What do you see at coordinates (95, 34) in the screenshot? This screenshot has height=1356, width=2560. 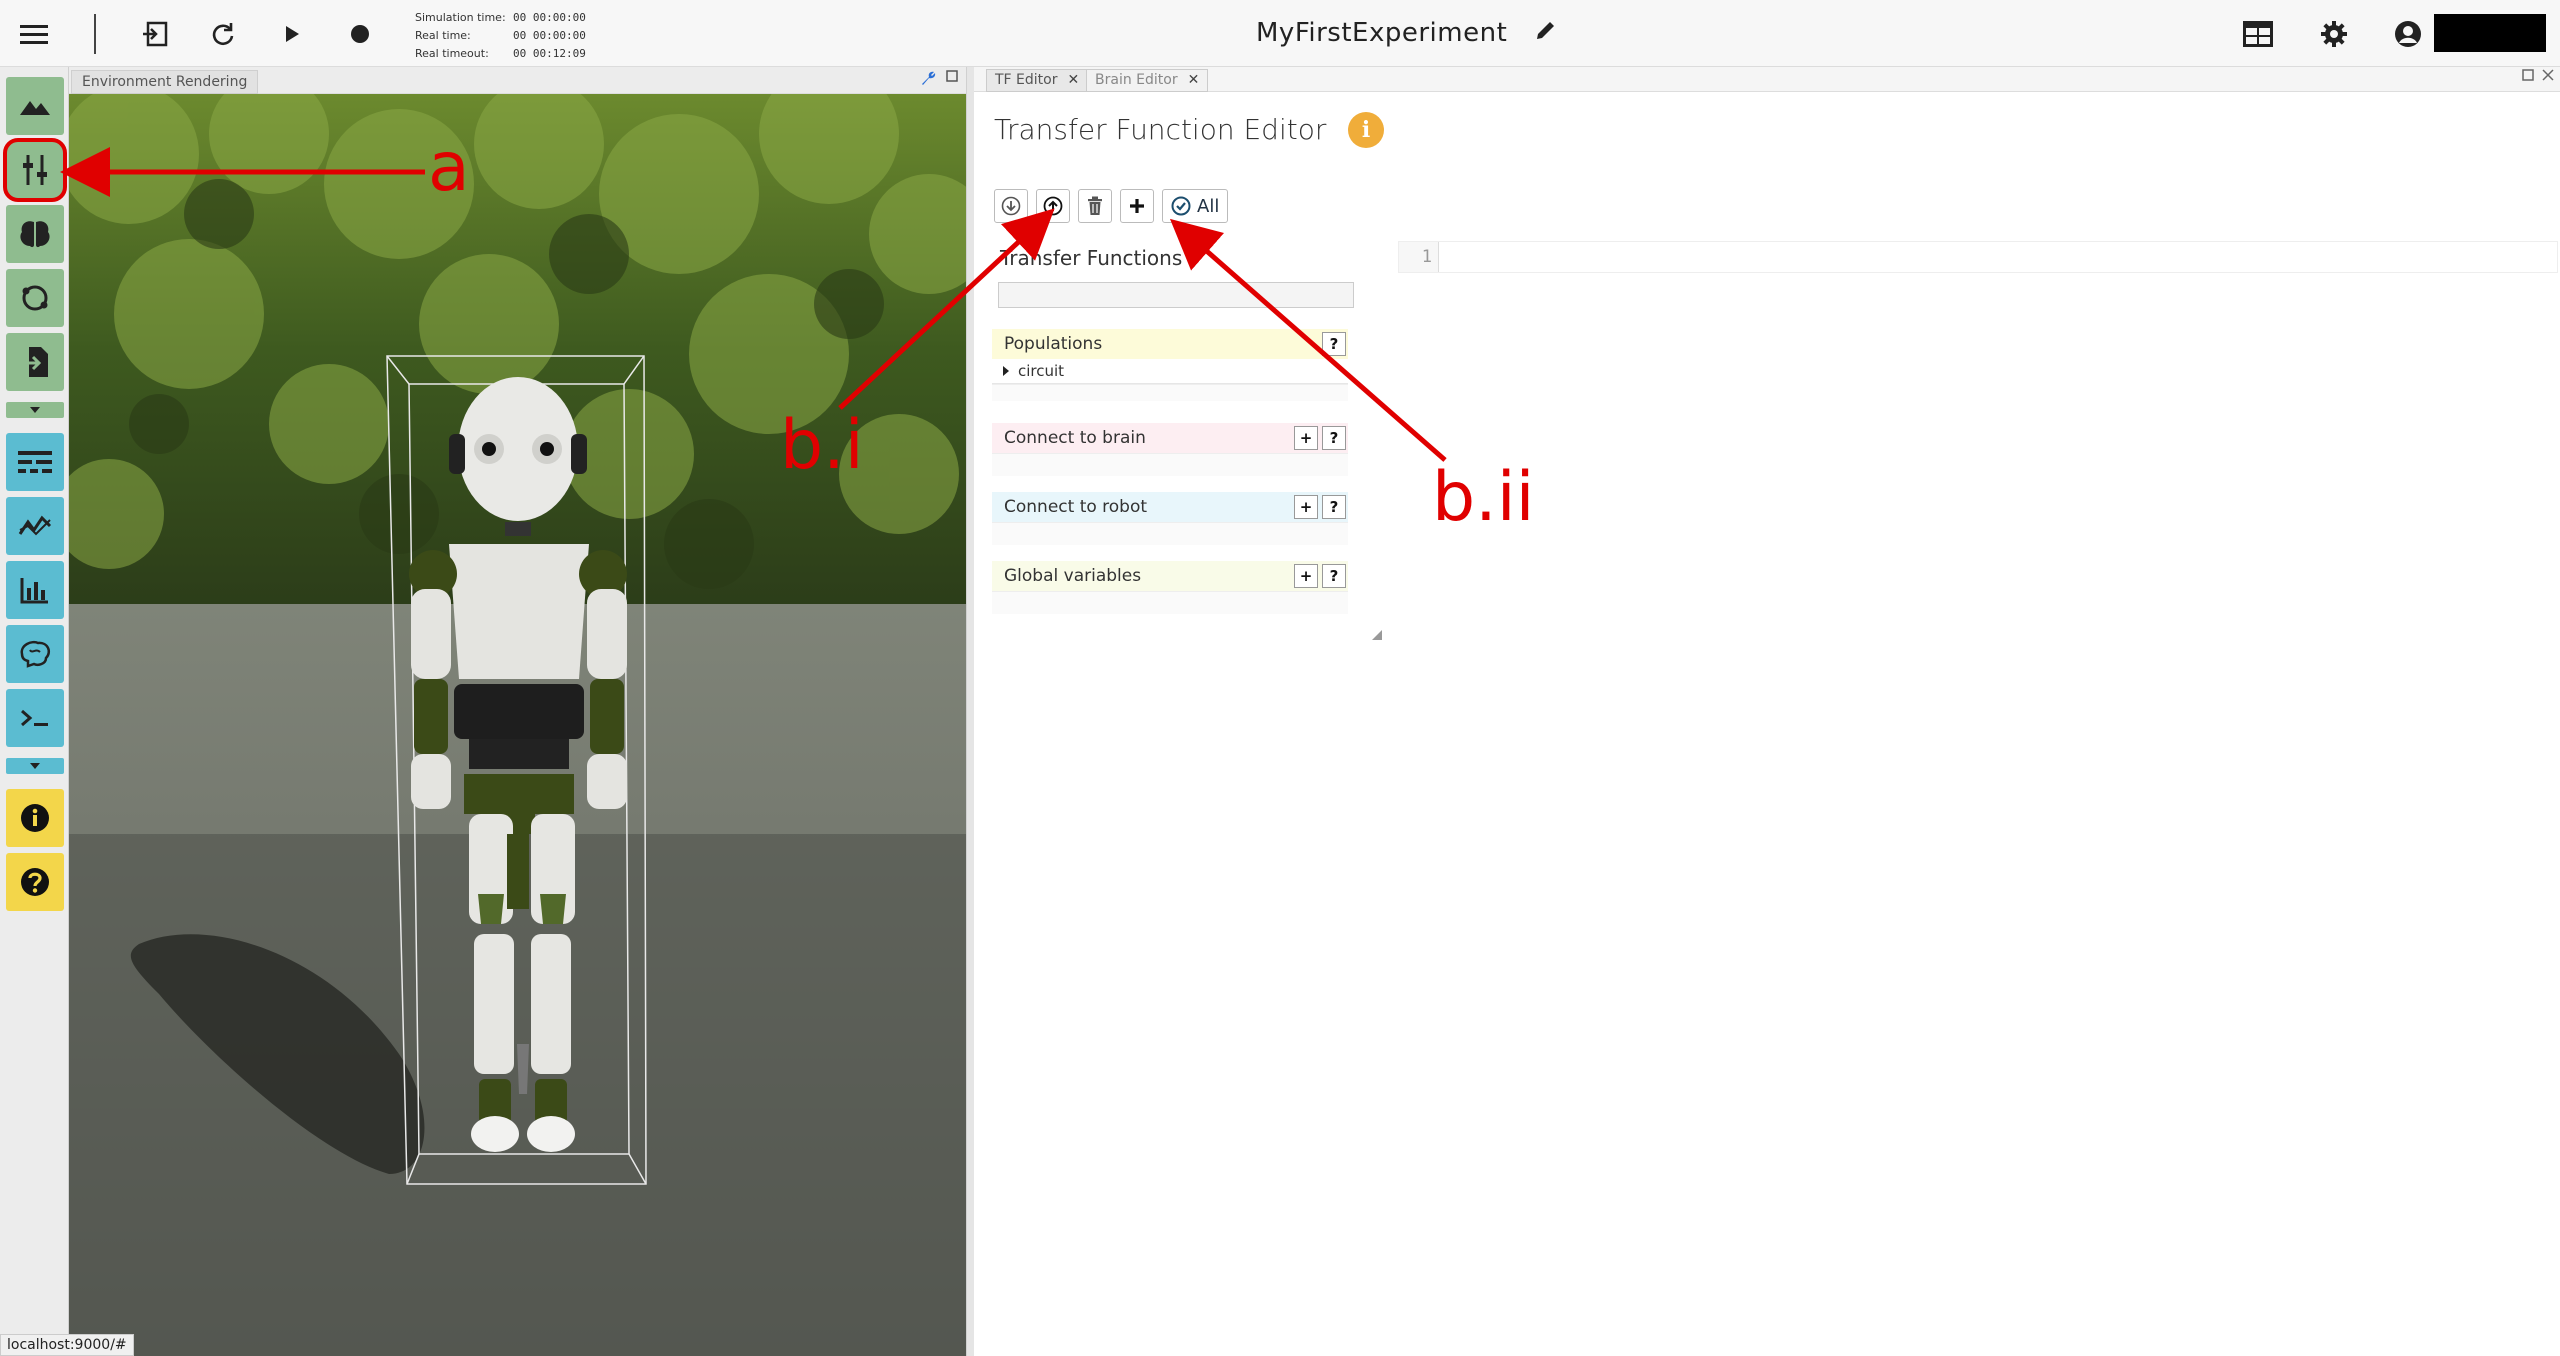 I see `toolbar-separator` at bounding box center [95, 34].